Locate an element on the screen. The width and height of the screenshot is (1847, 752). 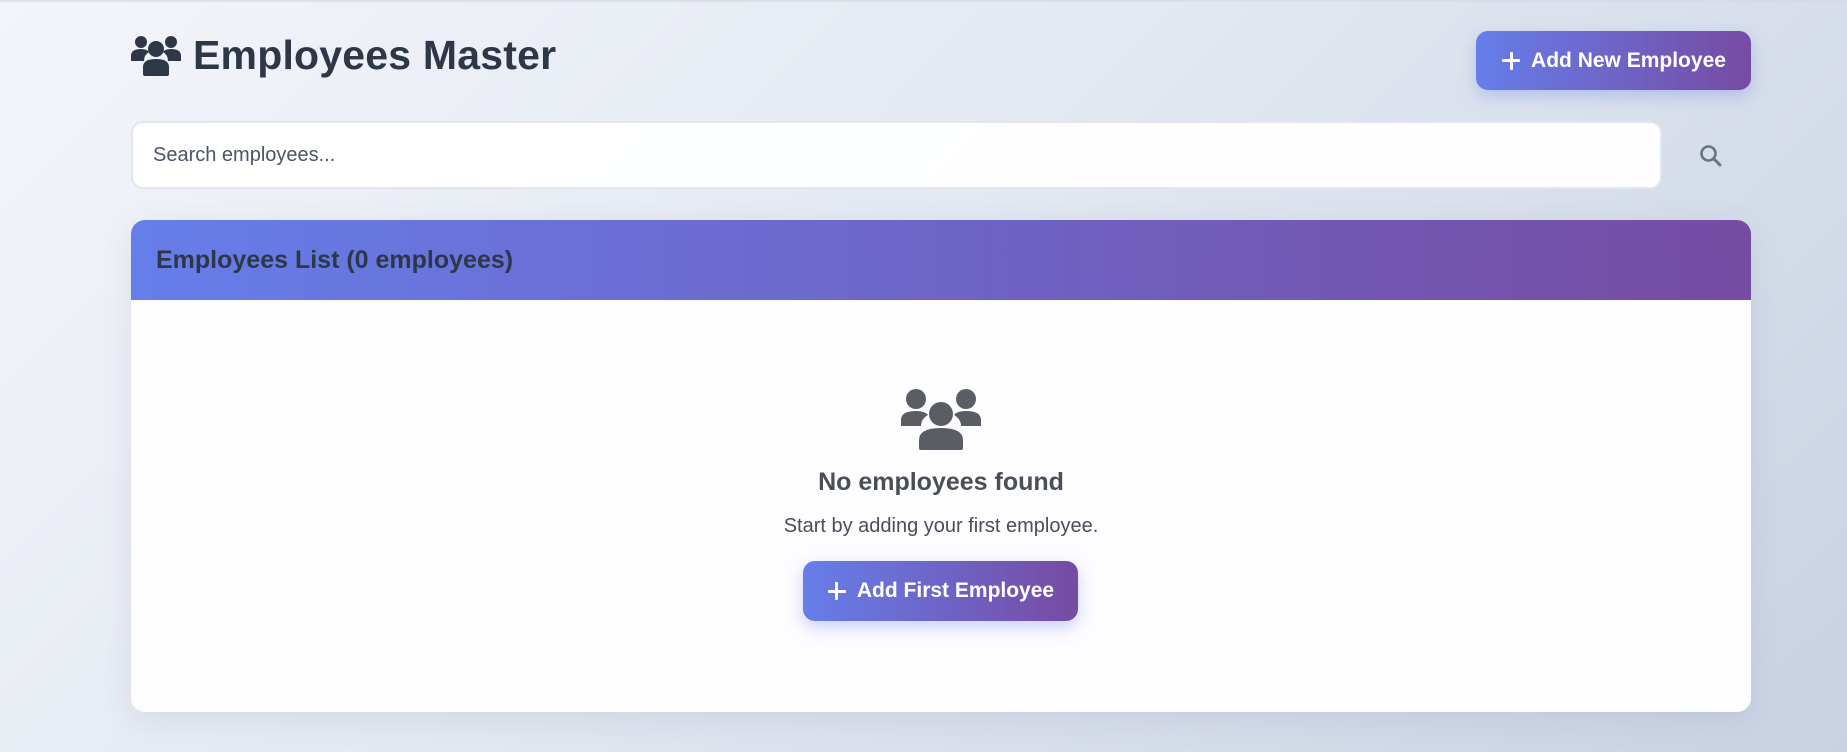
add-new-employee-button: Add New Employee is located at coordinates (1613, 60).